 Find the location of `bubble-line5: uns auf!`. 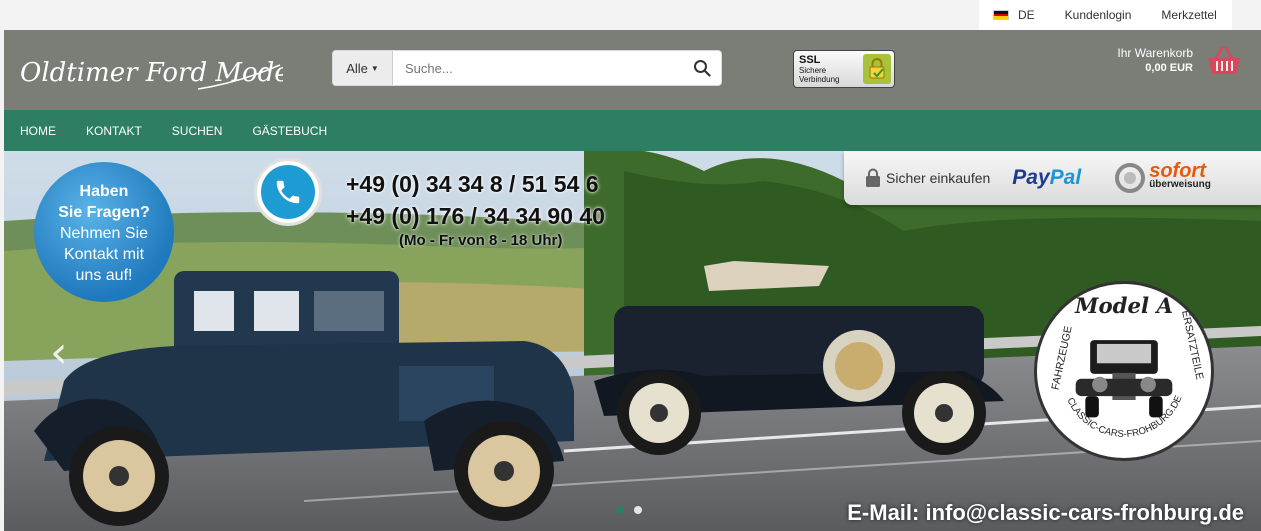

bubble-line5: uns auf! is located at coordinates (104, 275).